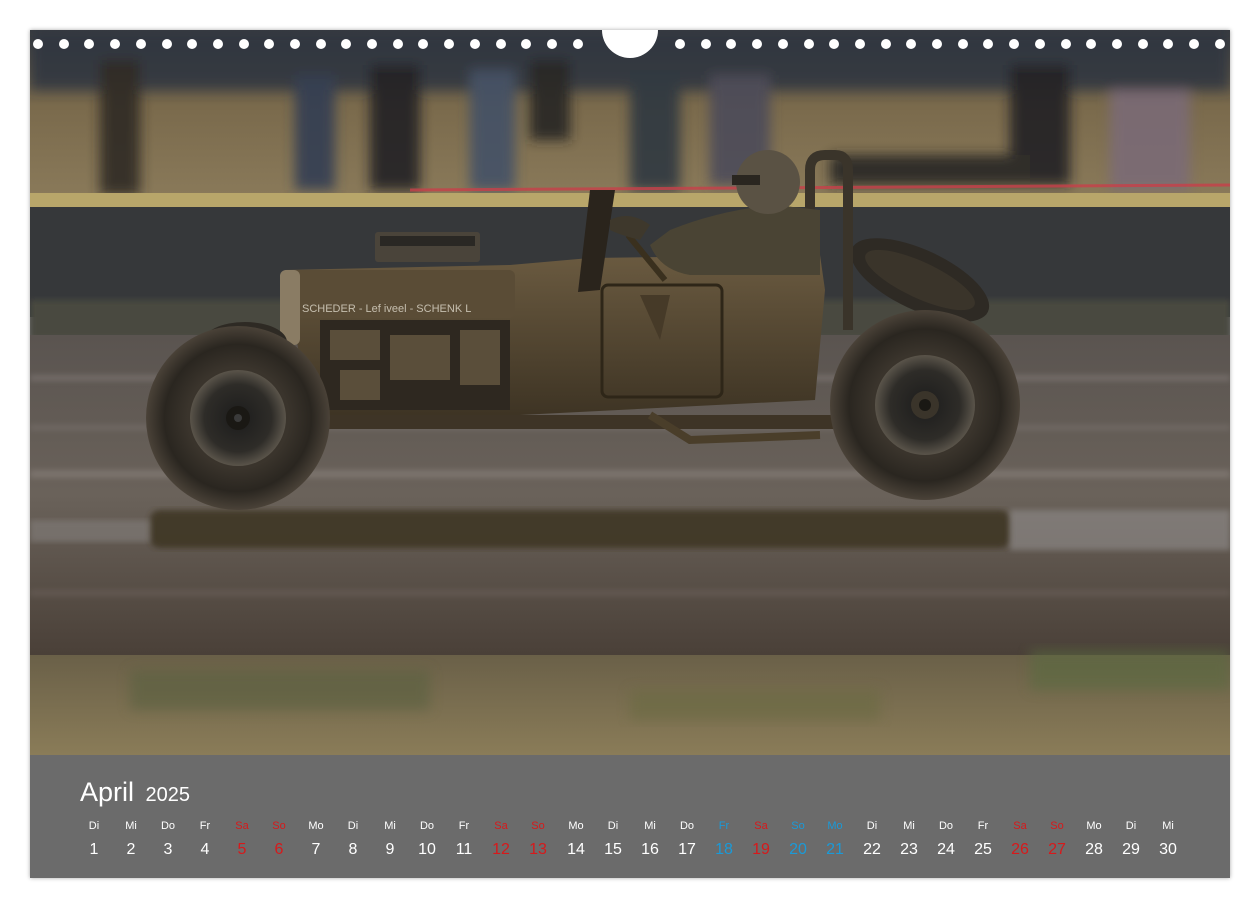 This screenshot has height=908, width=1260. What do you see at coordinates (1057, 849) in the screenshot?
I see `day-number: 27` at bounding box center [1057, 849].